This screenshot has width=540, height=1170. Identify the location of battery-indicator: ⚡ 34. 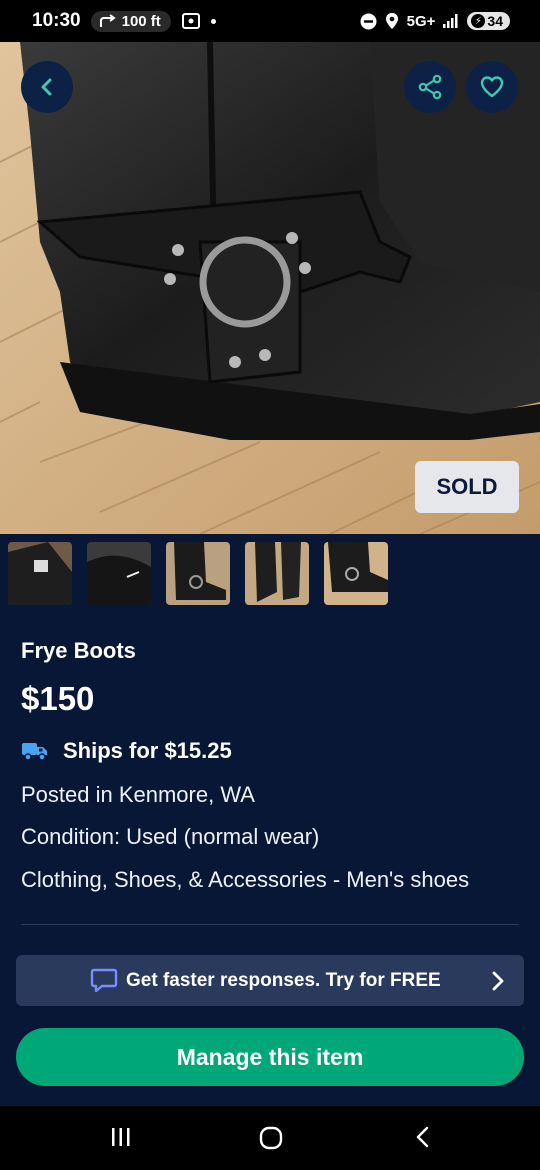
(488, 21).